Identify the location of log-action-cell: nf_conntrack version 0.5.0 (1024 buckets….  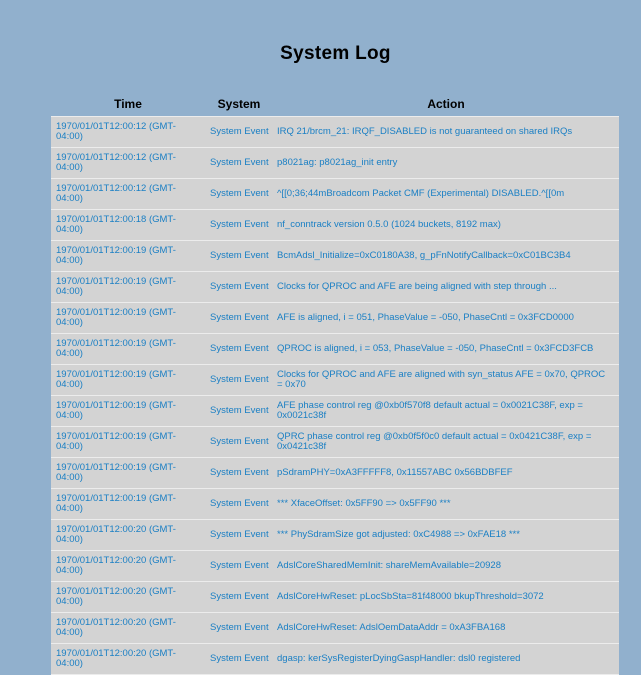
(446, 225).